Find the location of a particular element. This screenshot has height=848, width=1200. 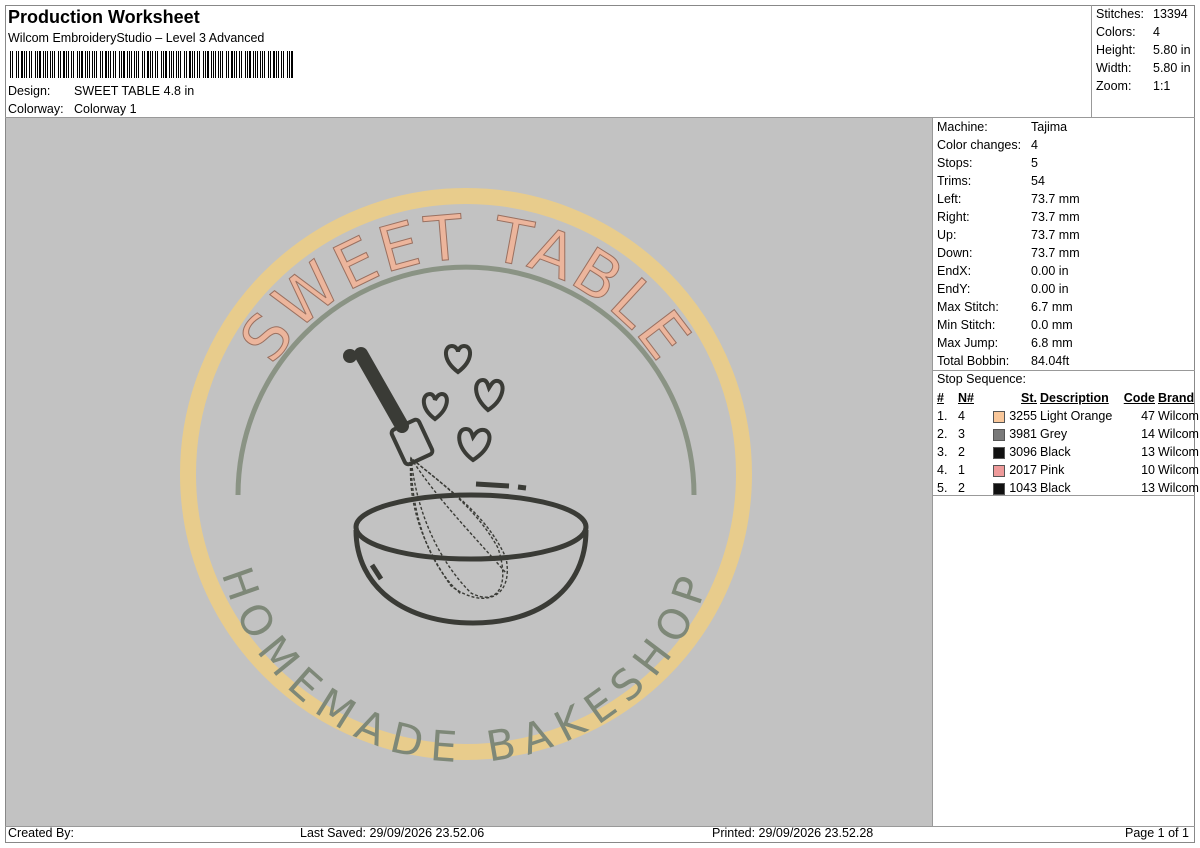

summary-row: Width: 5.80 in is located at coordinates (1143, 68).